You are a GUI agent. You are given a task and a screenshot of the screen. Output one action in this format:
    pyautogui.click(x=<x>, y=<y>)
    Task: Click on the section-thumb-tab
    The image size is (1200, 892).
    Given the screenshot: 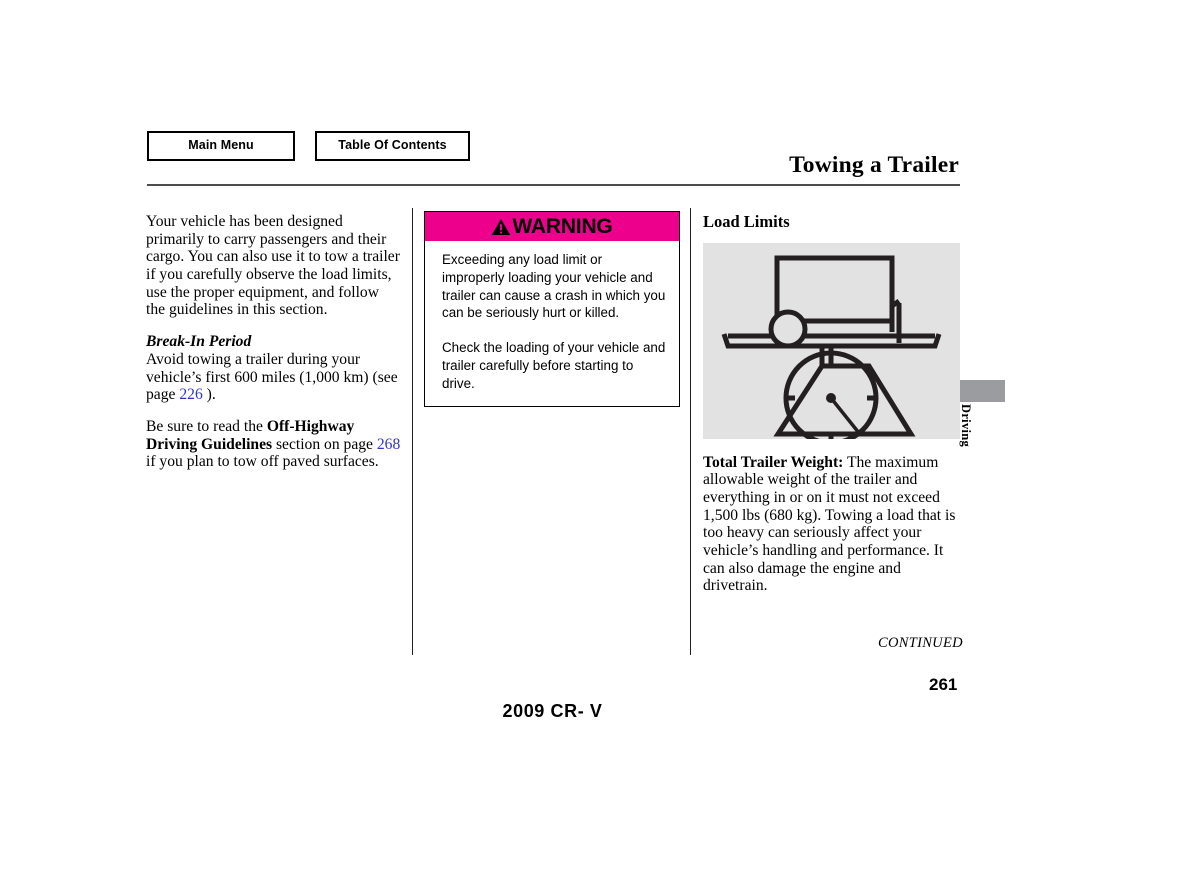 What is the action you would take?
    pyautogui.click(x=982, y=391)
    